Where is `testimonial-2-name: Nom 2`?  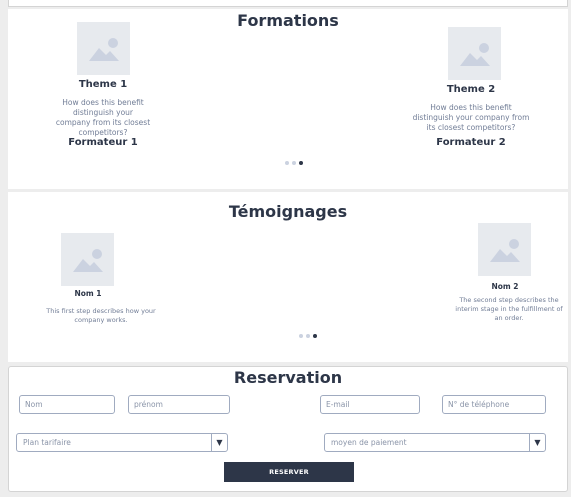 testimonial-2-name: Nom 2 is located at coordinates (505, 286).